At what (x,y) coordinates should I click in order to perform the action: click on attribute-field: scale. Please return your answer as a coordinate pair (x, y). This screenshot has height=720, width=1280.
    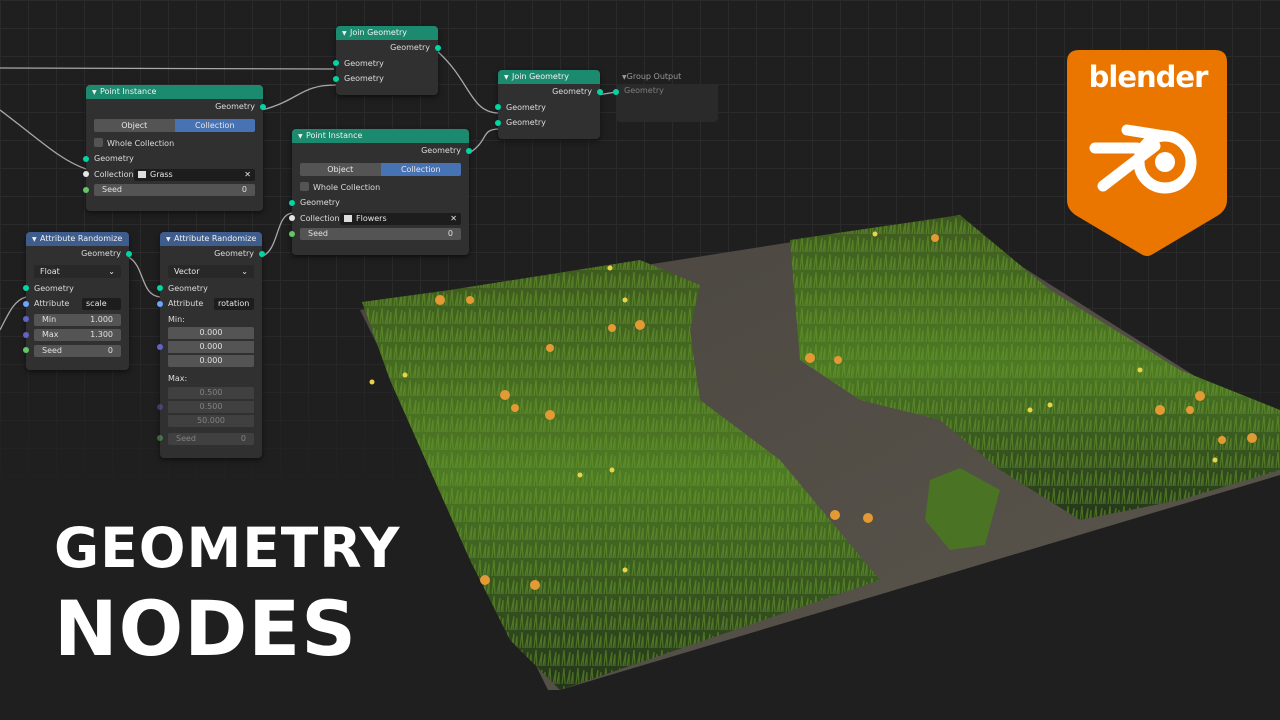
    Looking at the image, I should click on (101, 304).